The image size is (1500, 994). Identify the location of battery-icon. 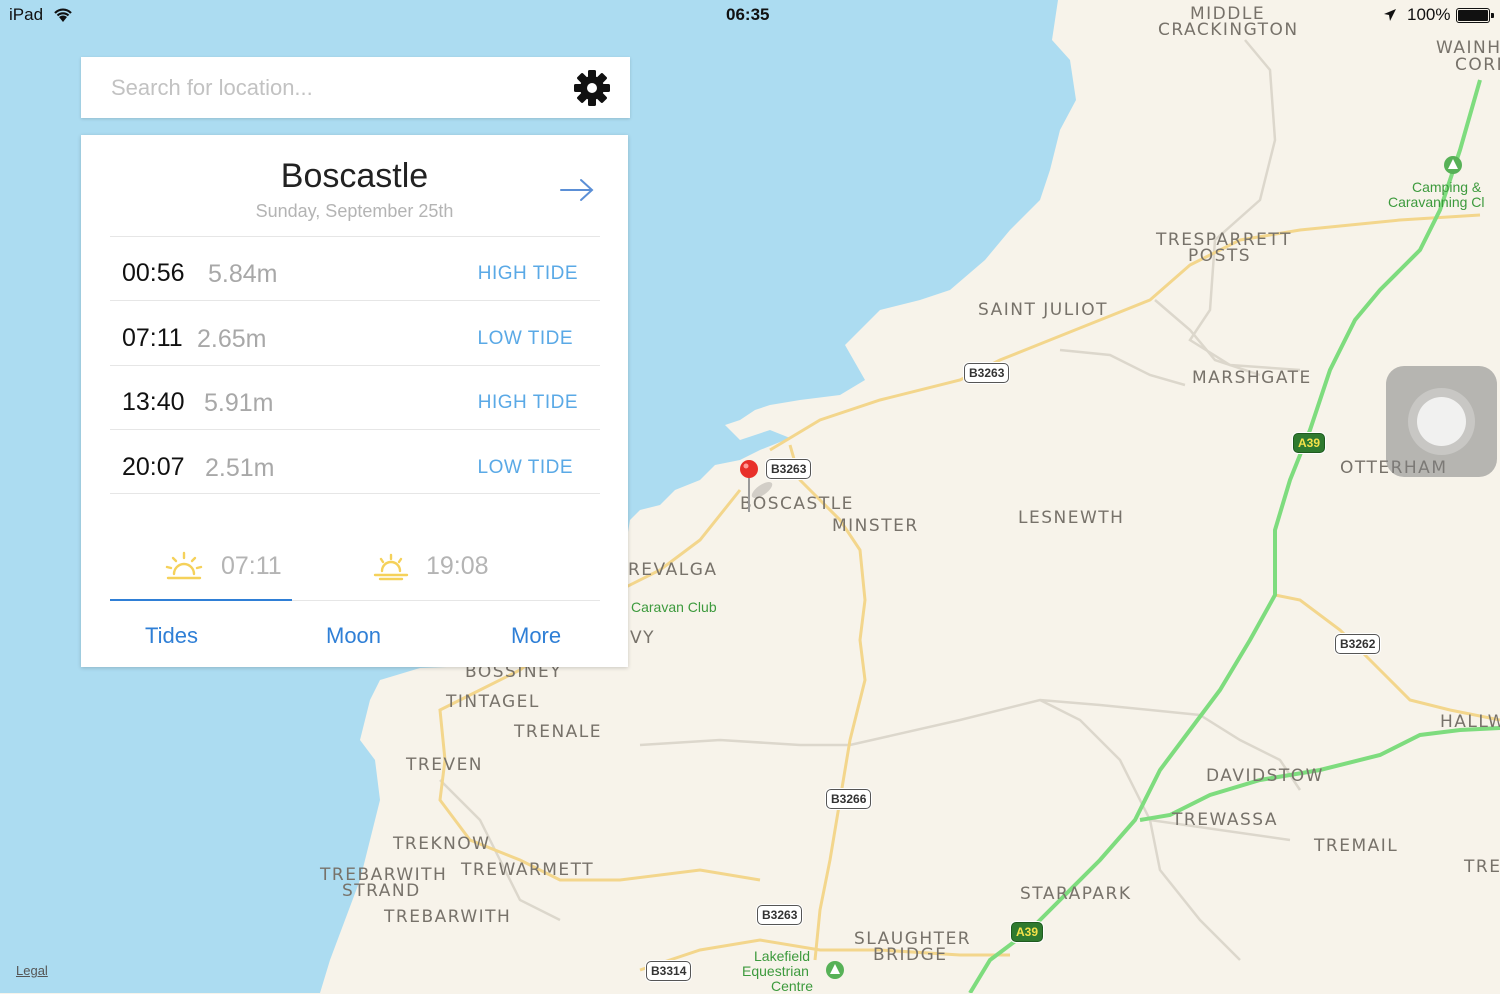
(1475, 15).